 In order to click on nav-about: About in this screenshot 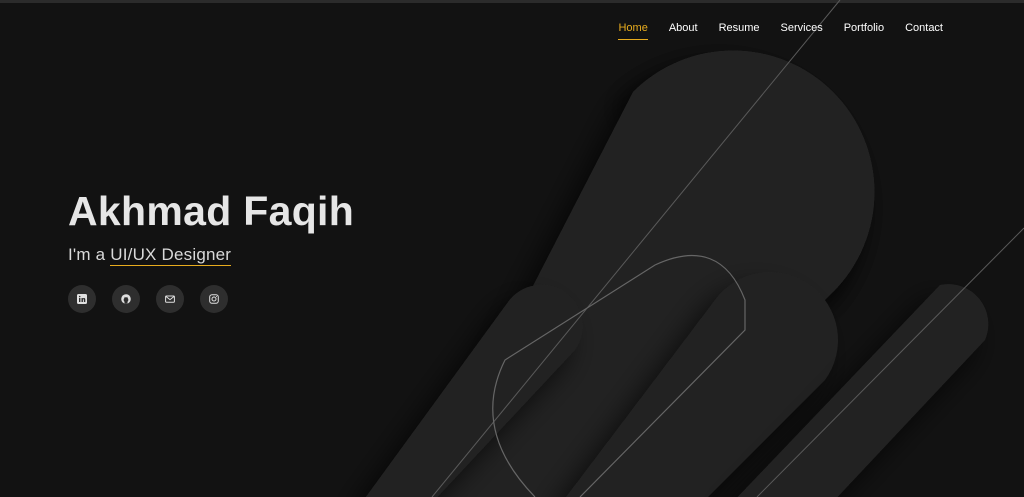, I will do `click(683, 31)`.